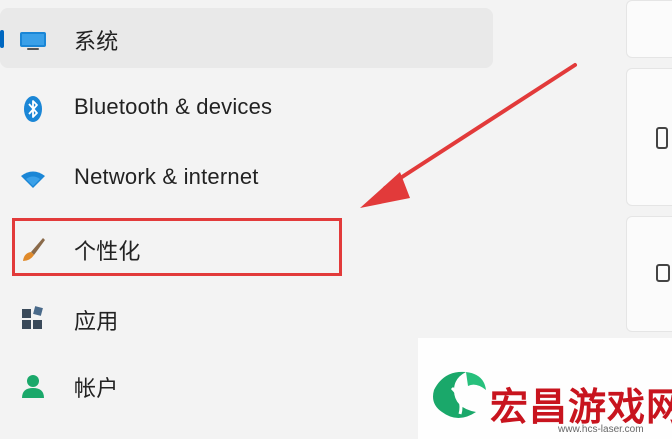 The height and width of the screenshot is (439, 672). I want to click on selection-indicator, so click(2, 39).